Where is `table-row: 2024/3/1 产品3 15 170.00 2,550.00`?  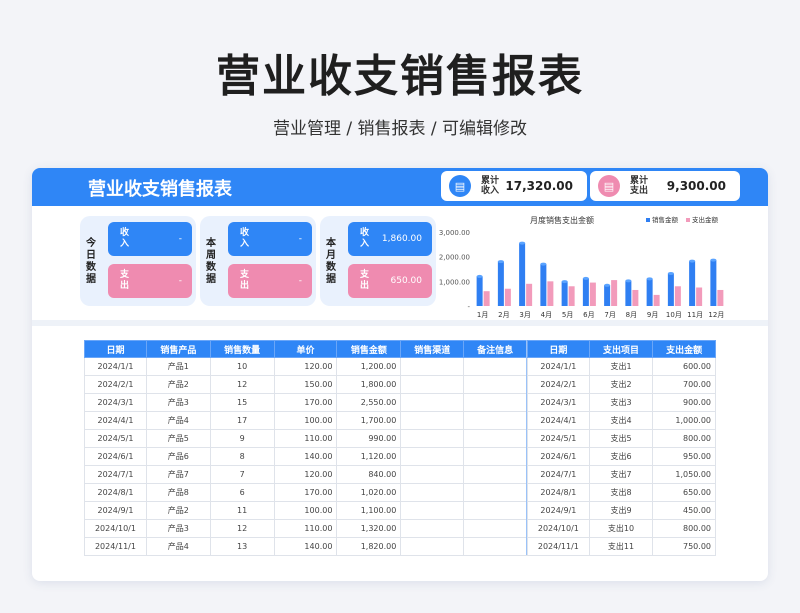
table-row: 2024/3/1 产品3 15 170.00 2,550.00 is located at coordinates (305, 402).